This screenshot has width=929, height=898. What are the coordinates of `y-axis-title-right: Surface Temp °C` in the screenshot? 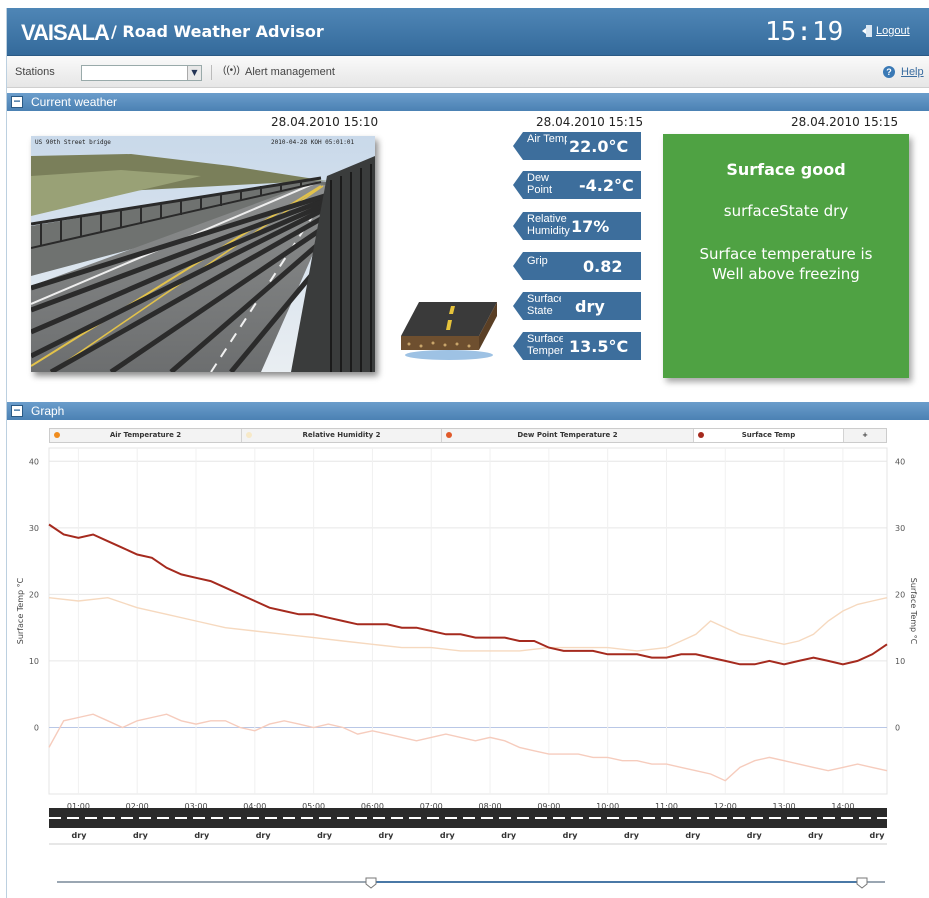 It's located at (913, 611).